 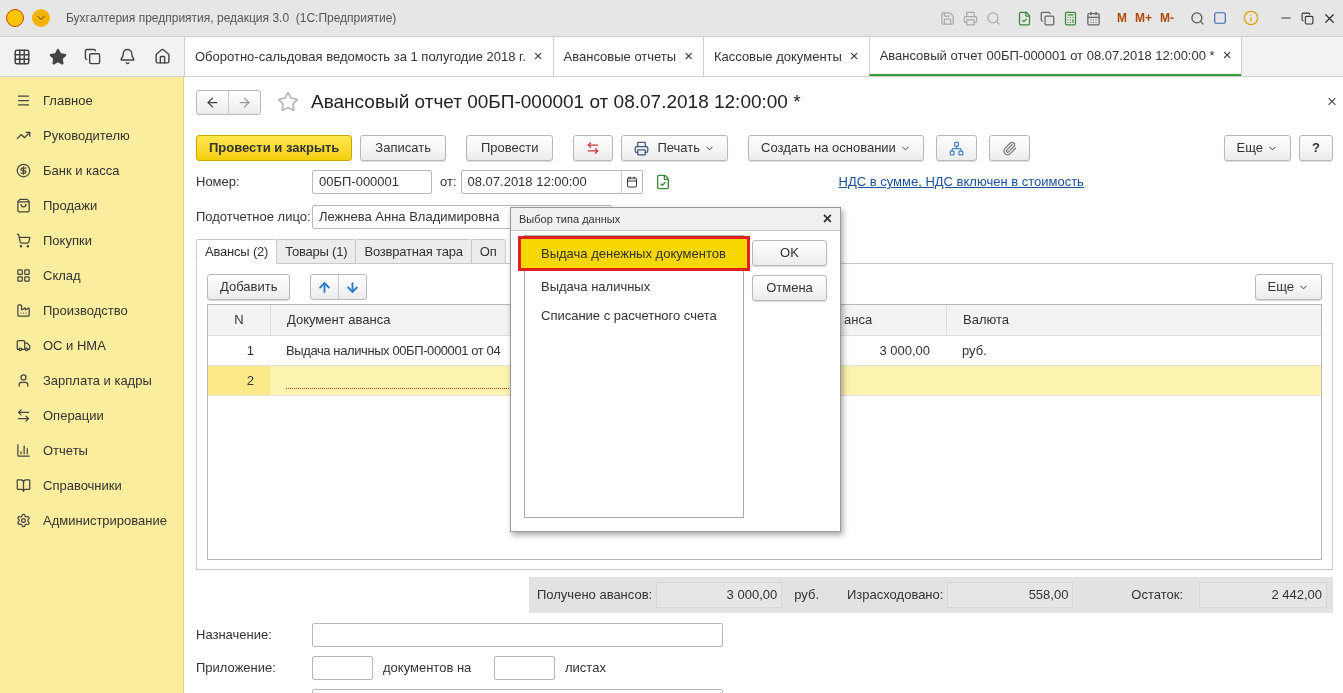 What do you see at coordinates (1288, 287) in the screenshot?
I see `table-more-button: Еще` at bounding box center [1288, 287].